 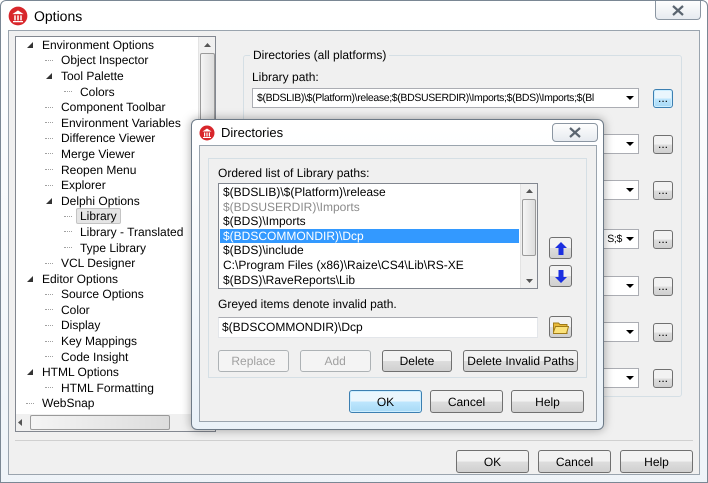 I want to click on tree-item: Merge Viewer, so click(x=98, y=154).